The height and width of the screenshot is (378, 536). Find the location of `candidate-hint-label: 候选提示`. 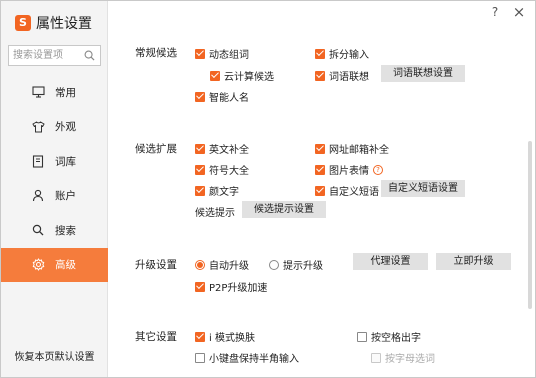

candidate-hint-label: 候选提示 is located at coordinates (215, 213).